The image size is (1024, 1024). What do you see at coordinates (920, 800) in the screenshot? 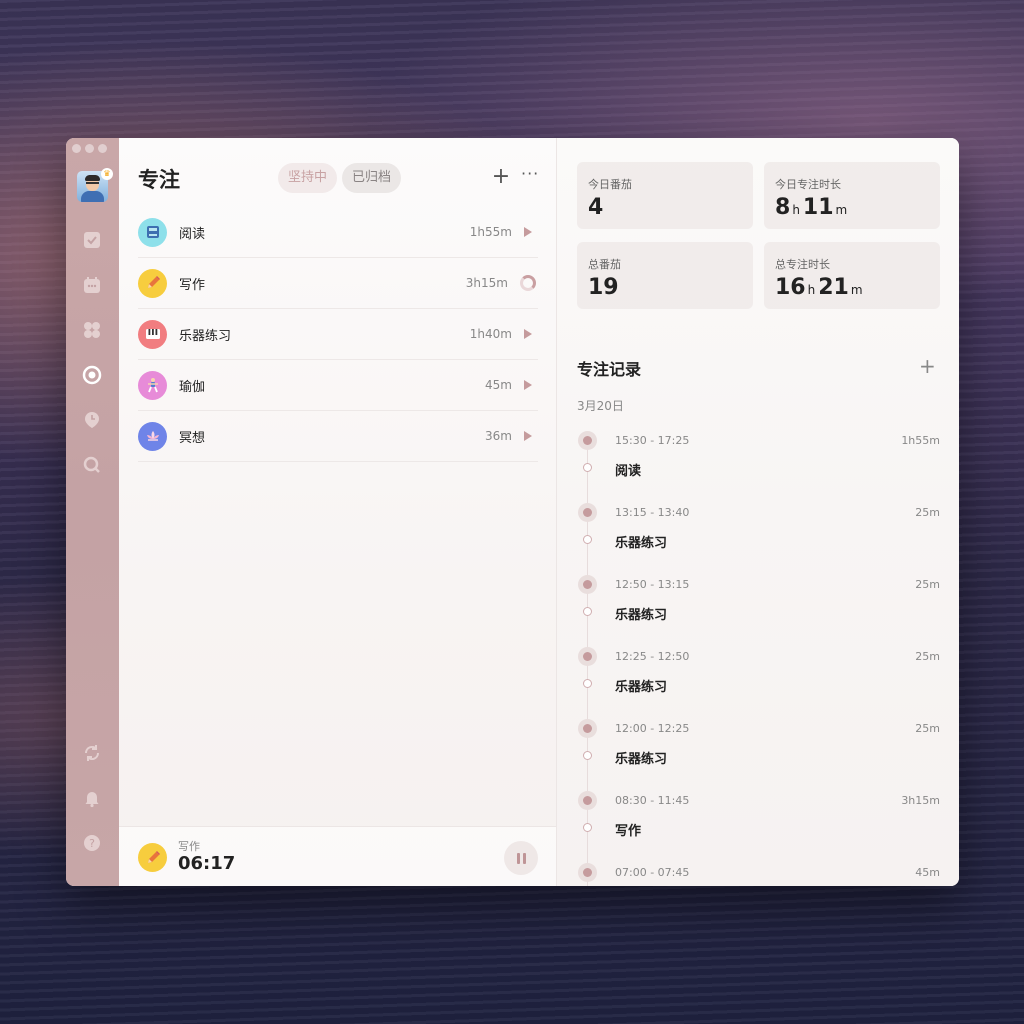
I see `record-duration: 3h15m` at bounding box center [920, 800].